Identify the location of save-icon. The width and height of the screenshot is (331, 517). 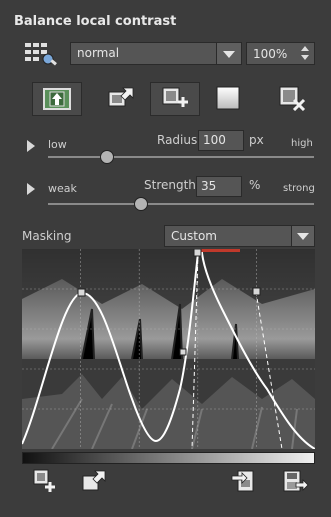
(296, 481).